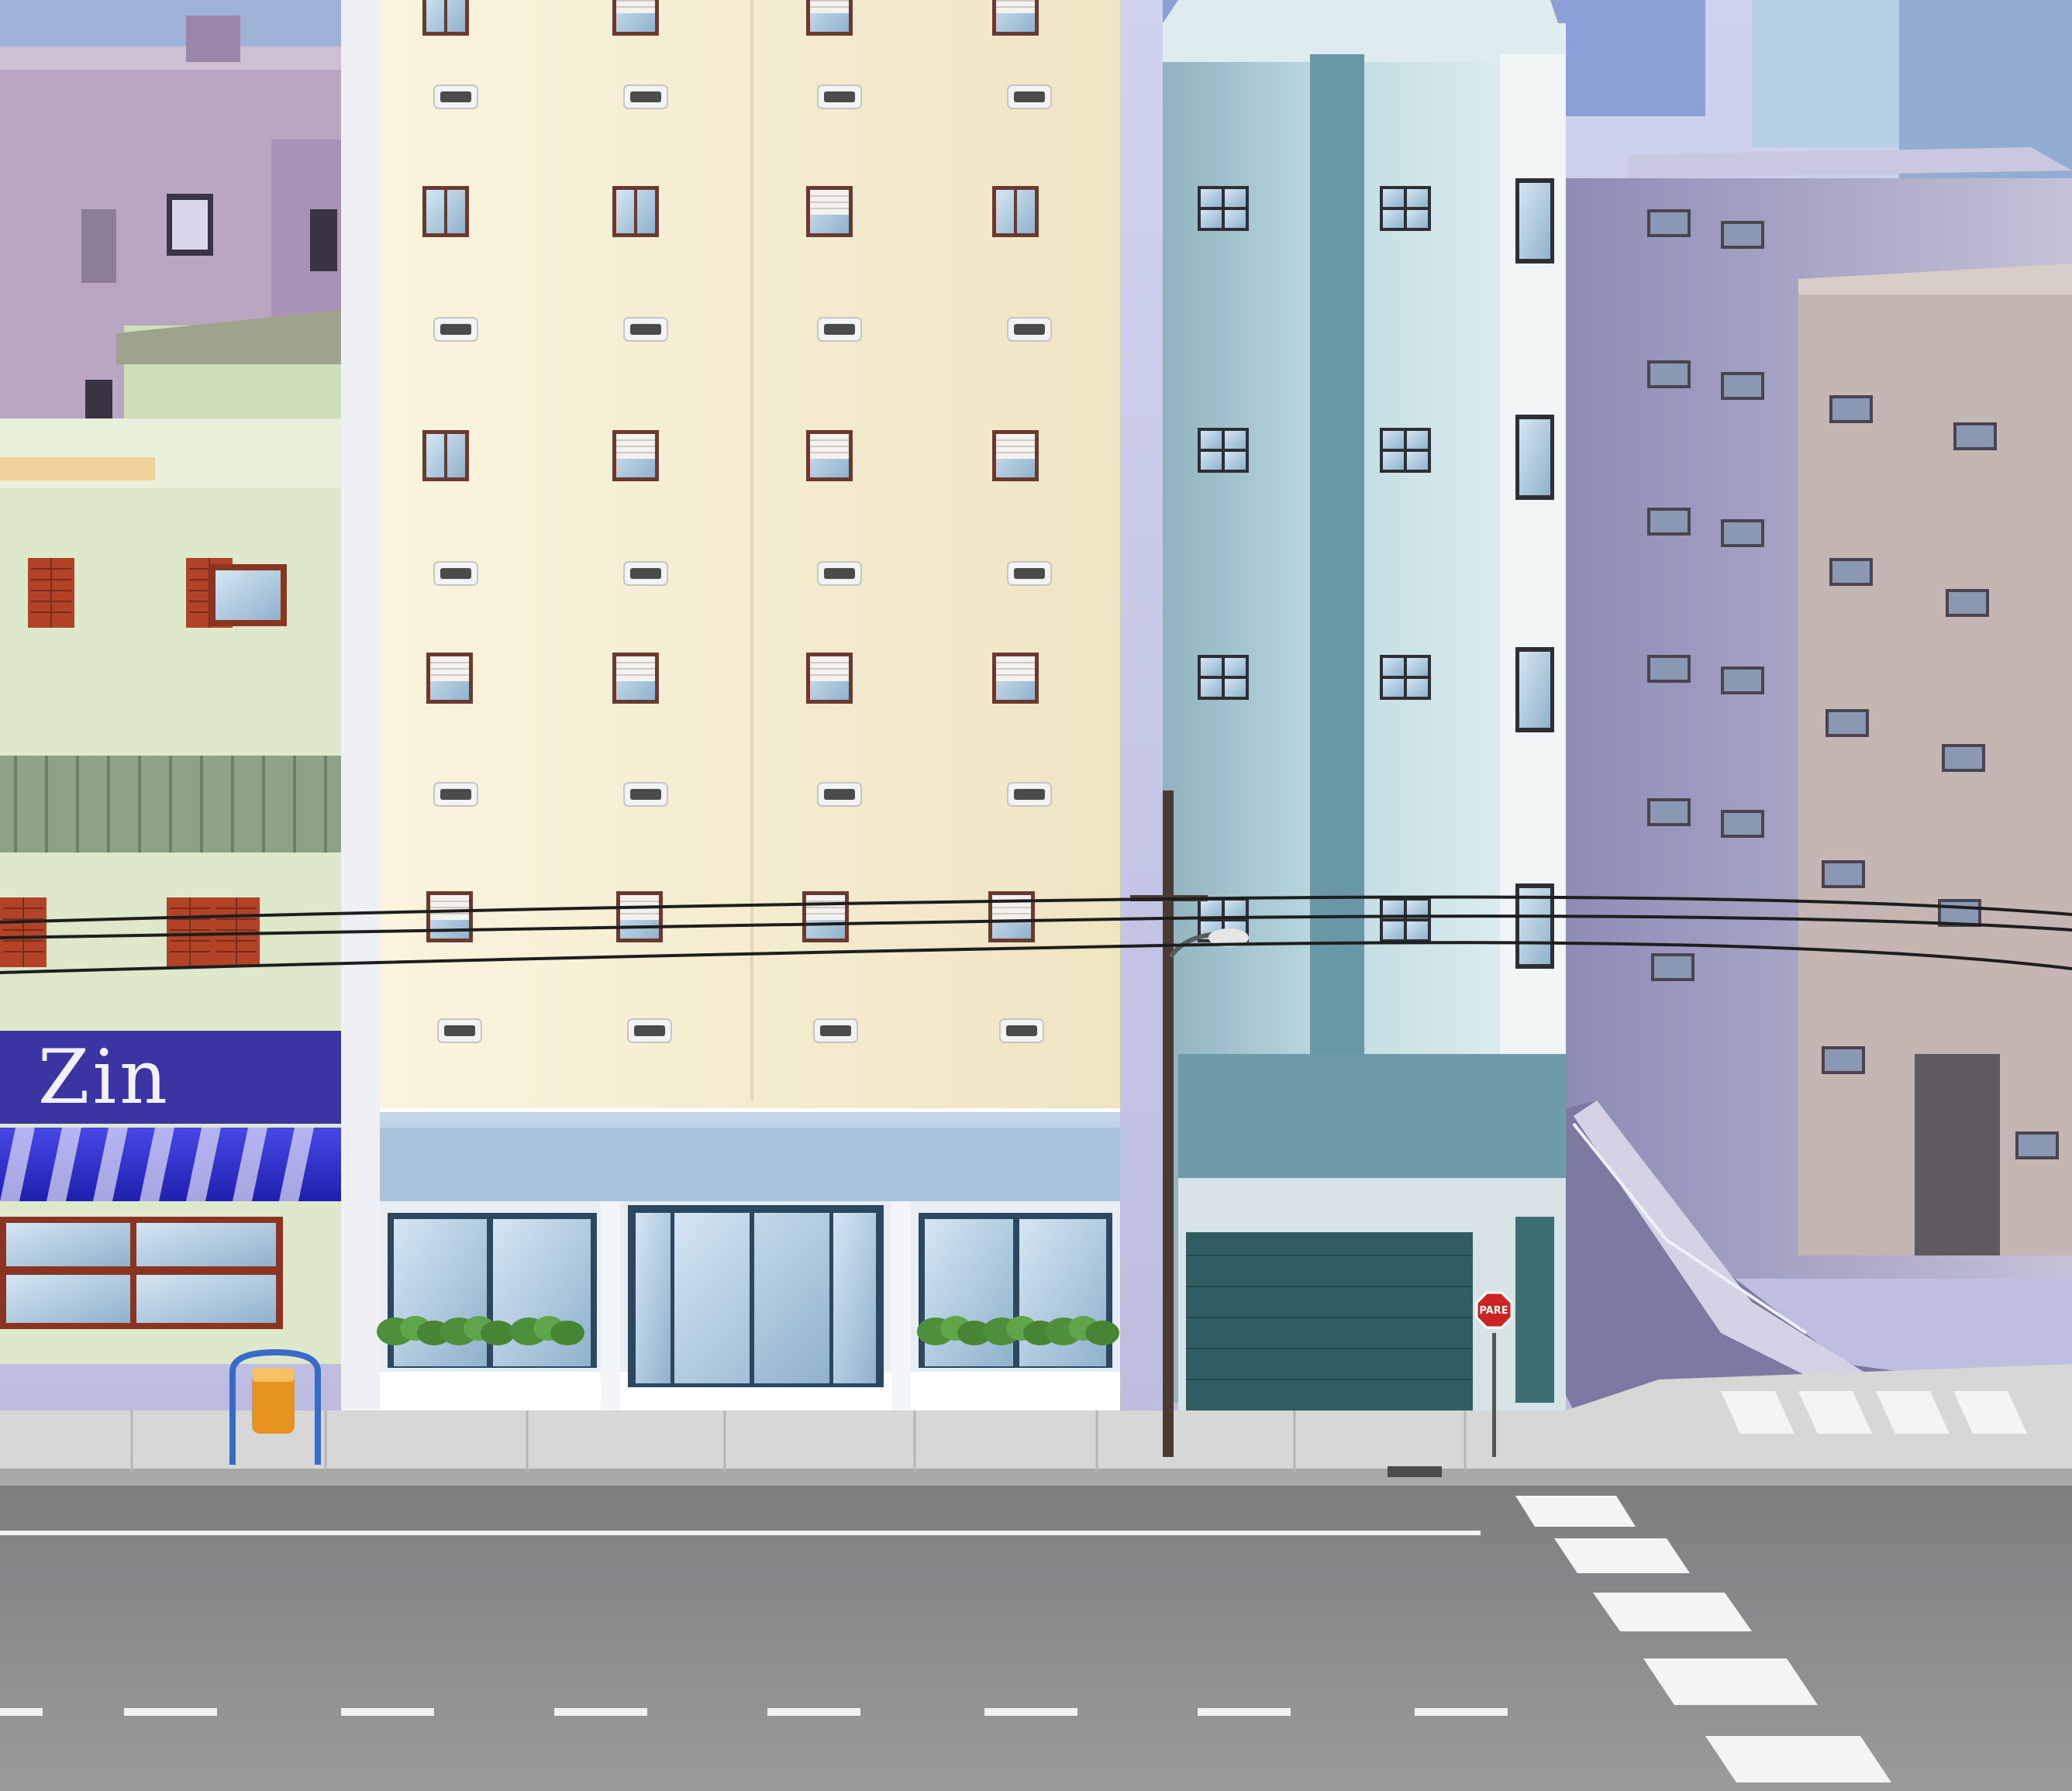  What do you see at coordinates (1329, 1321) in the screenshot?
I see `garage-door` at bounding box center [1329, 1321].